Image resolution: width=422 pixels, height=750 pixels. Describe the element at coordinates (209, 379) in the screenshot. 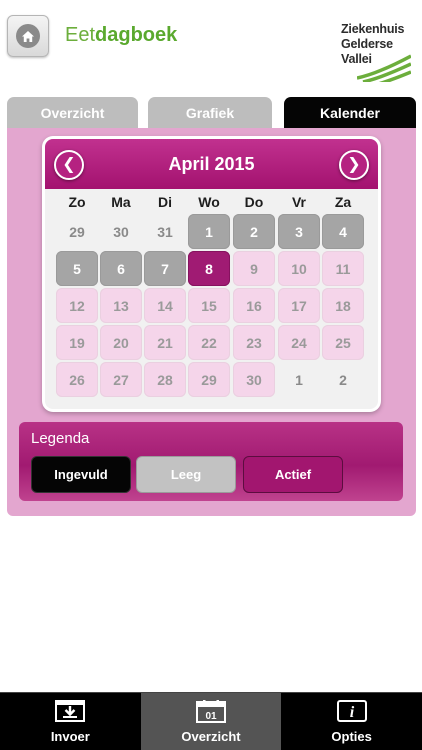

I see `calendar-day-empty: 29` at that location.